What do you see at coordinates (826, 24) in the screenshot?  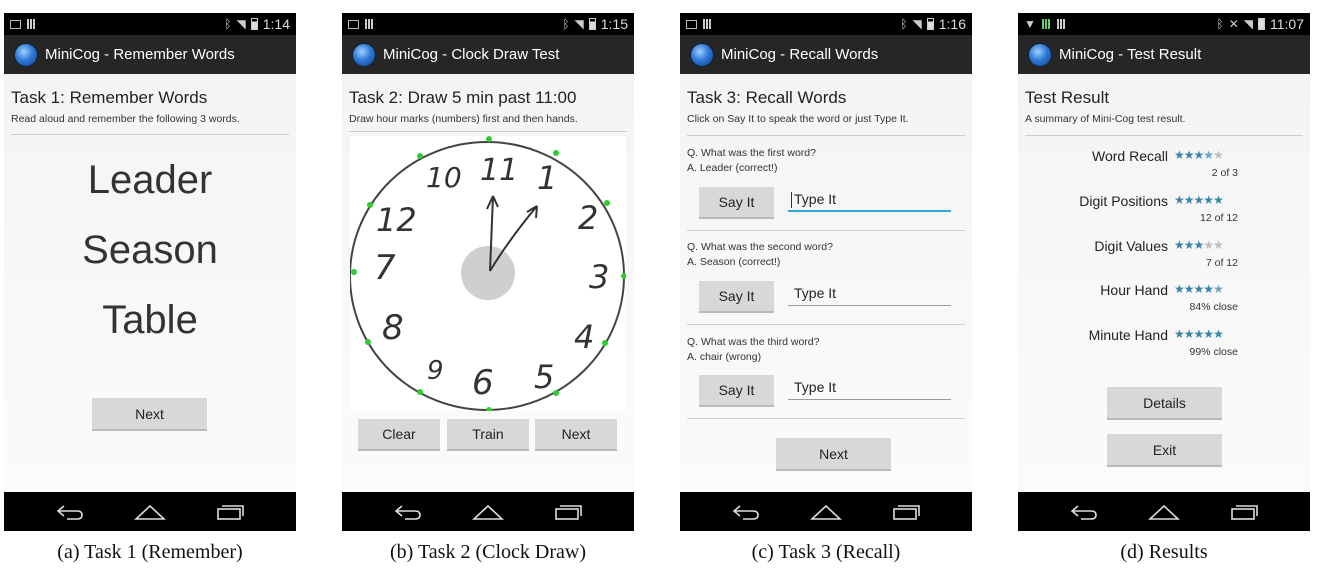 I see `status-bar: ᛒ ◥ 1:16` at bounding box center [826, 24].